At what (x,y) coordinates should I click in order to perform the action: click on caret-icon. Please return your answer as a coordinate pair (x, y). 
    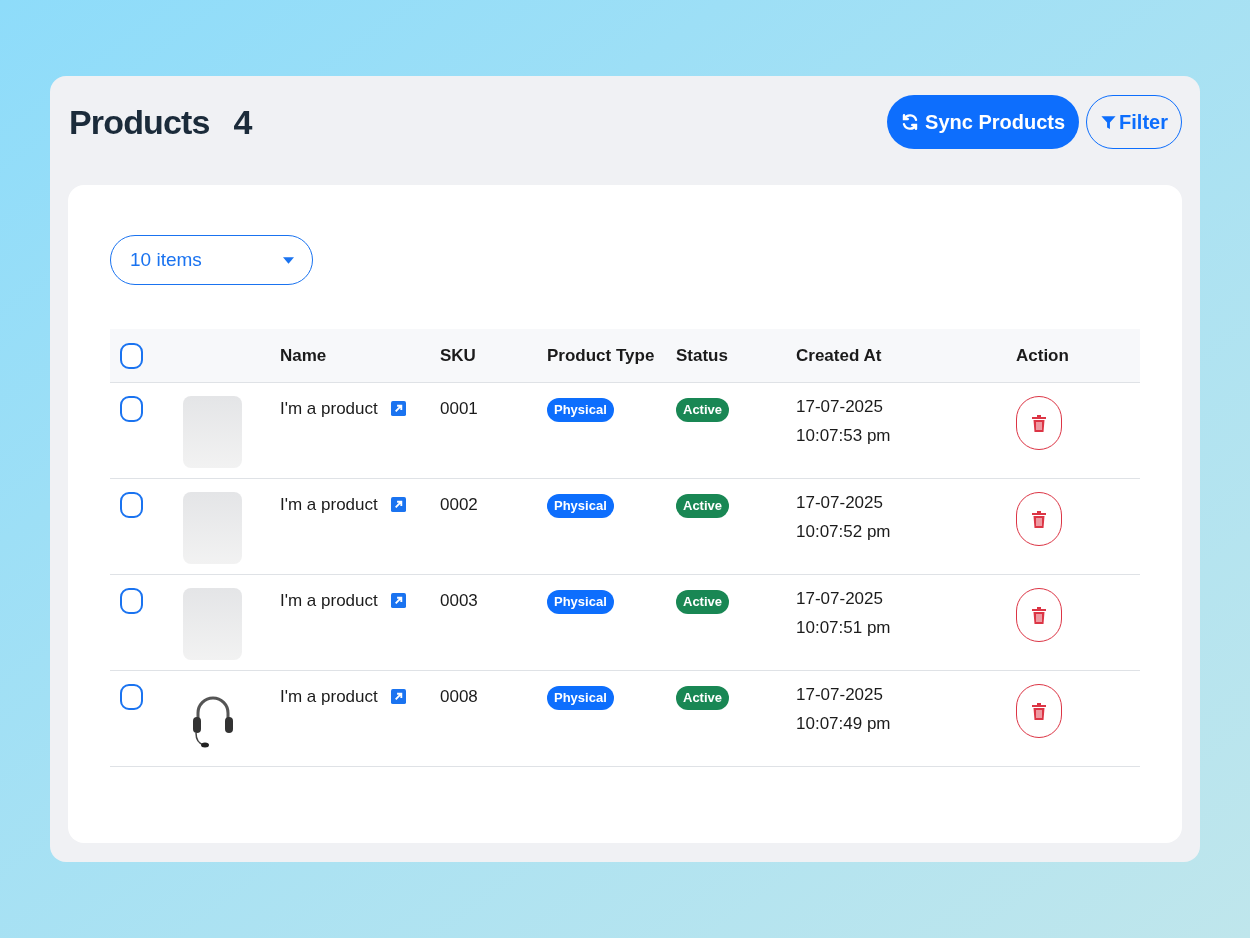
    Looking at the image, I should click on (288, 260).